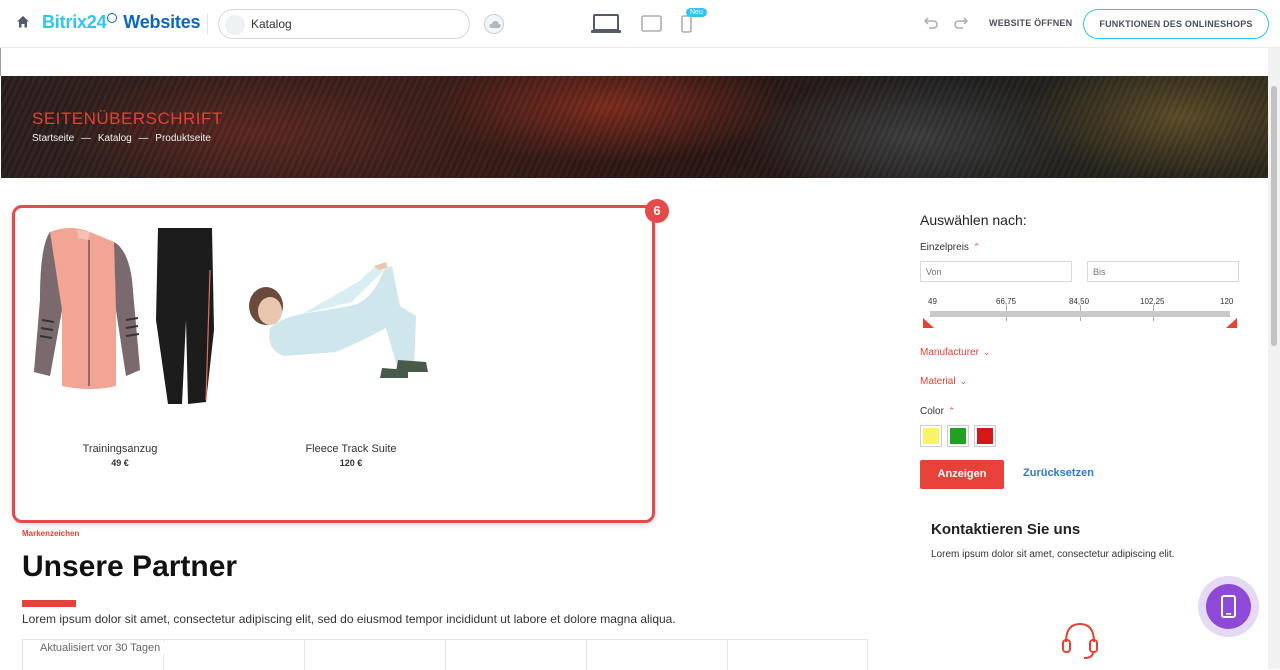 The image size is (1280, 670). What do you see at coordinates (115, 138) in the screenshot?
I see `breadcrumb-catalog: Katalog` at bounding box center [115, 138].